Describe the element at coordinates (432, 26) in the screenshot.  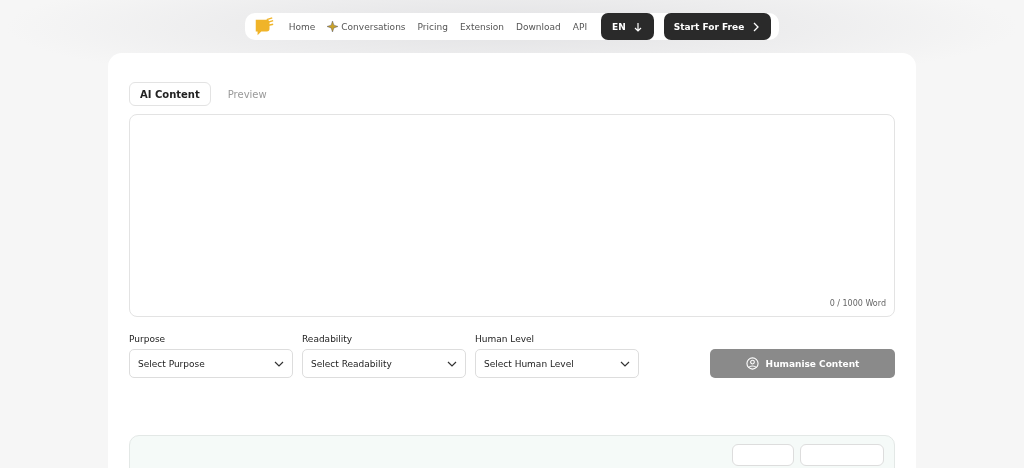
I see `nav-link: Pricing` at that location.